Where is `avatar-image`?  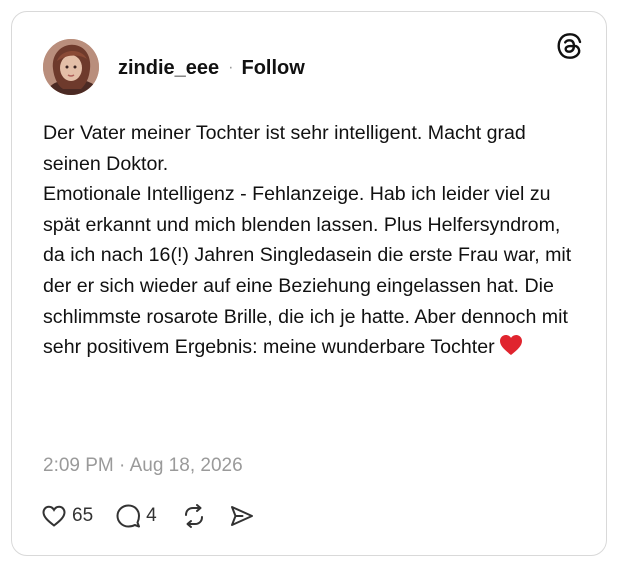
avatar-image is located at coordinates (71, 67).